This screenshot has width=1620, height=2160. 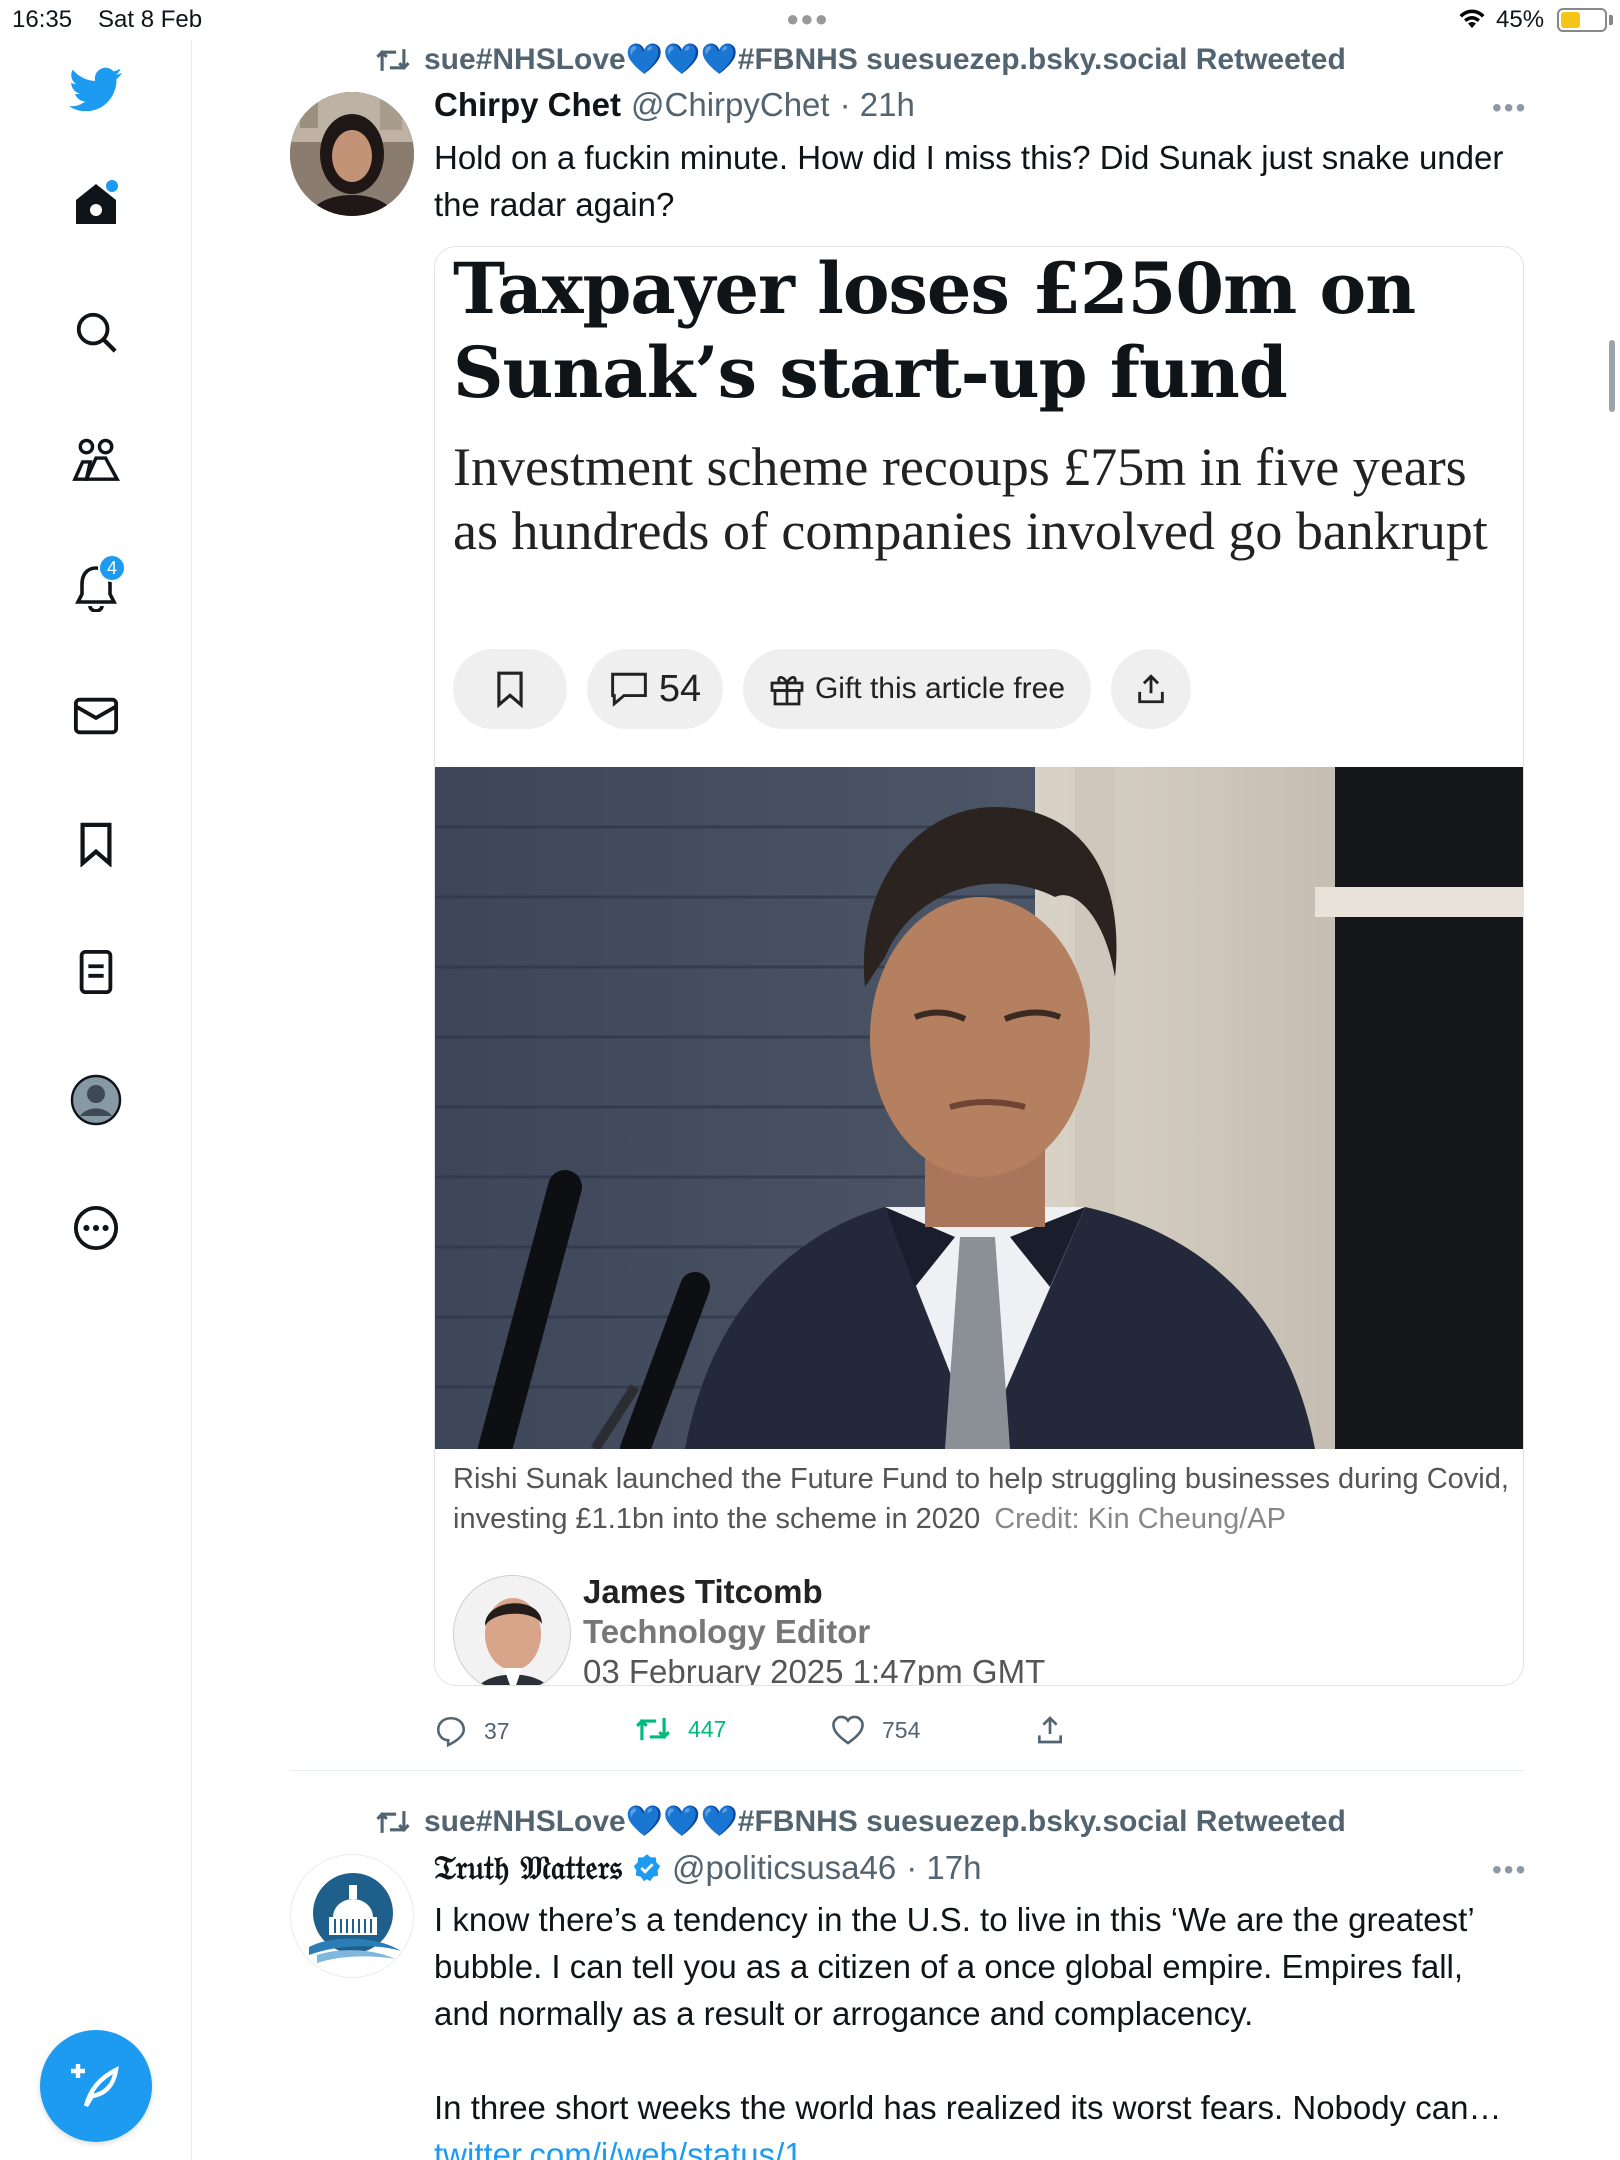 I want to click on sidebar-item-messages, so click(x=96, y=716).